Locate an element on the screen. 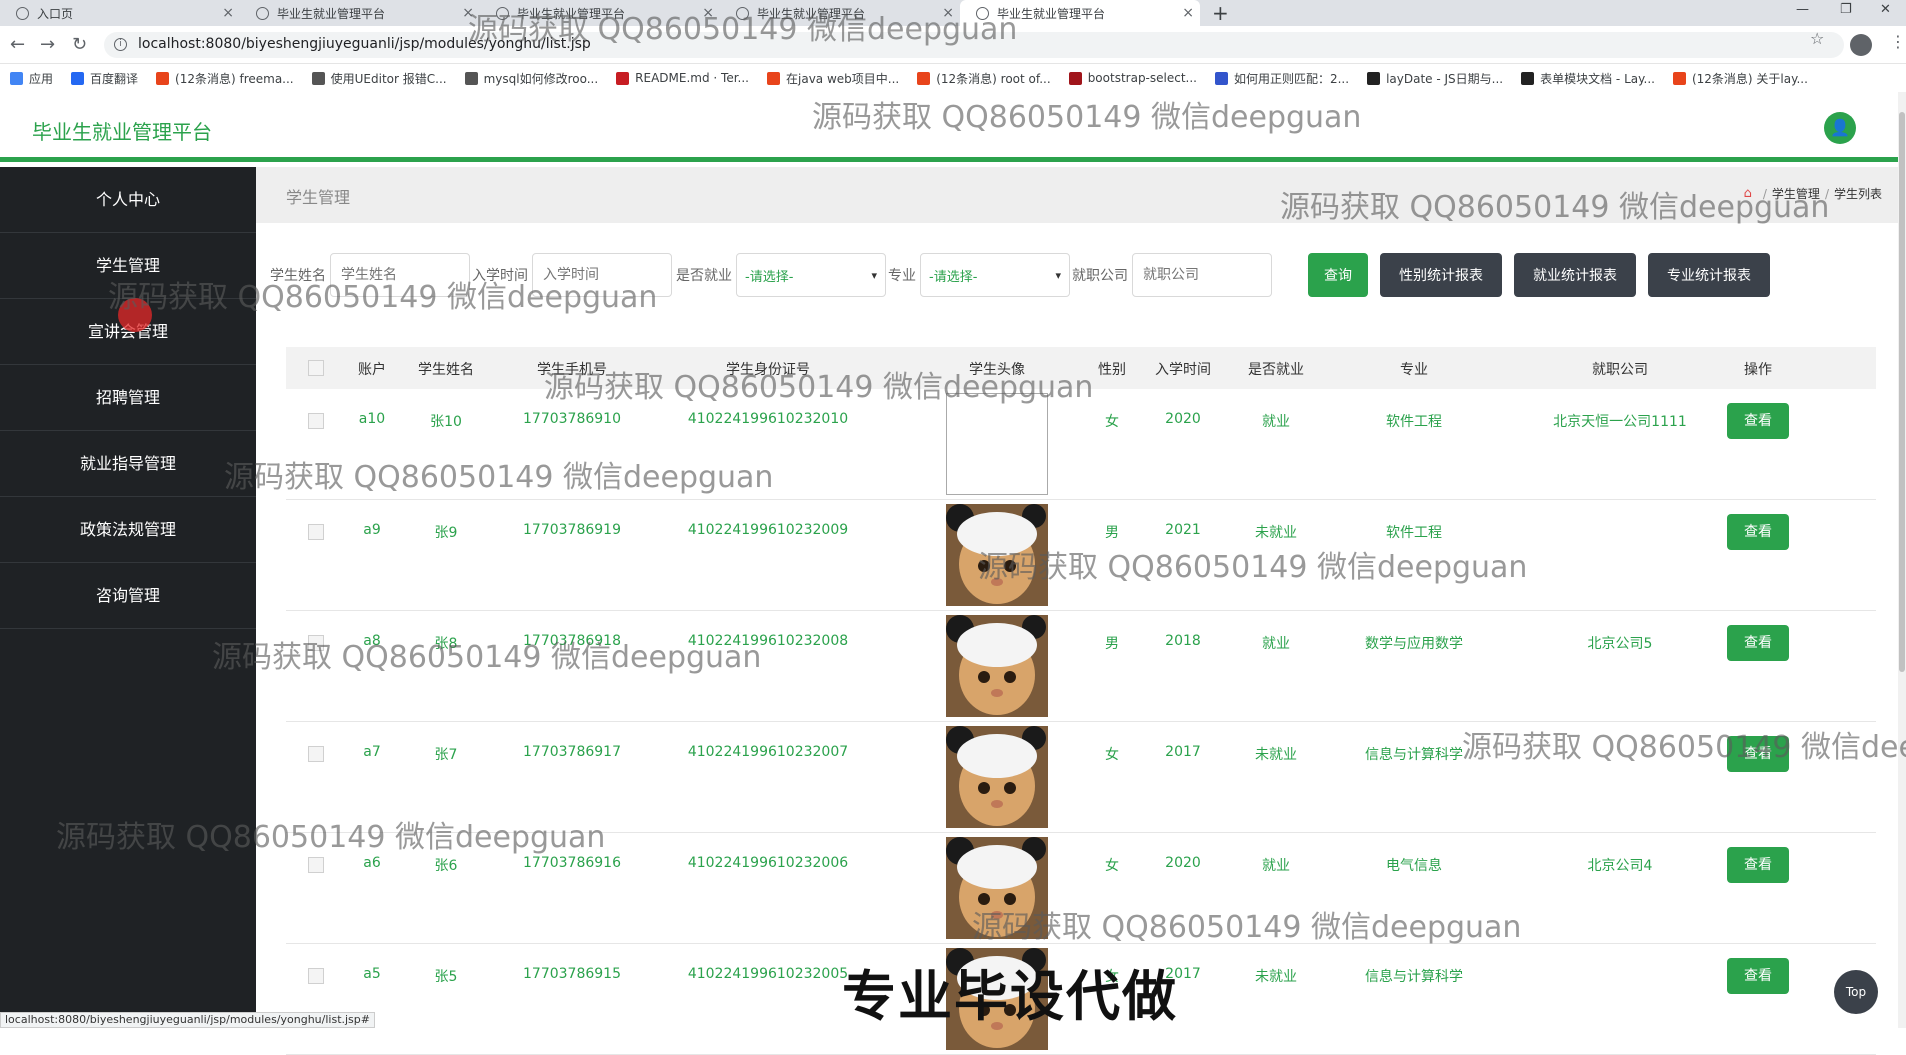 The height and width of the screenshot is (1055, 1906). user-icon: 👤 is located at coordinates (1840, 128).